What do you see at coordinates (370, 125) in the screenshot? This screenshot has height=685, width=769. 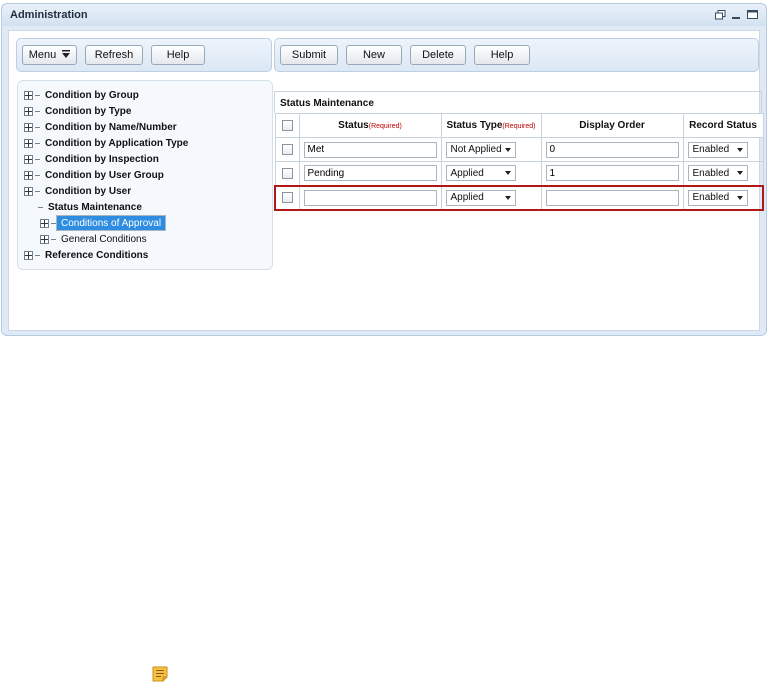 I see `column-header-status: Status(Required)` at bounding box center [370, 125].